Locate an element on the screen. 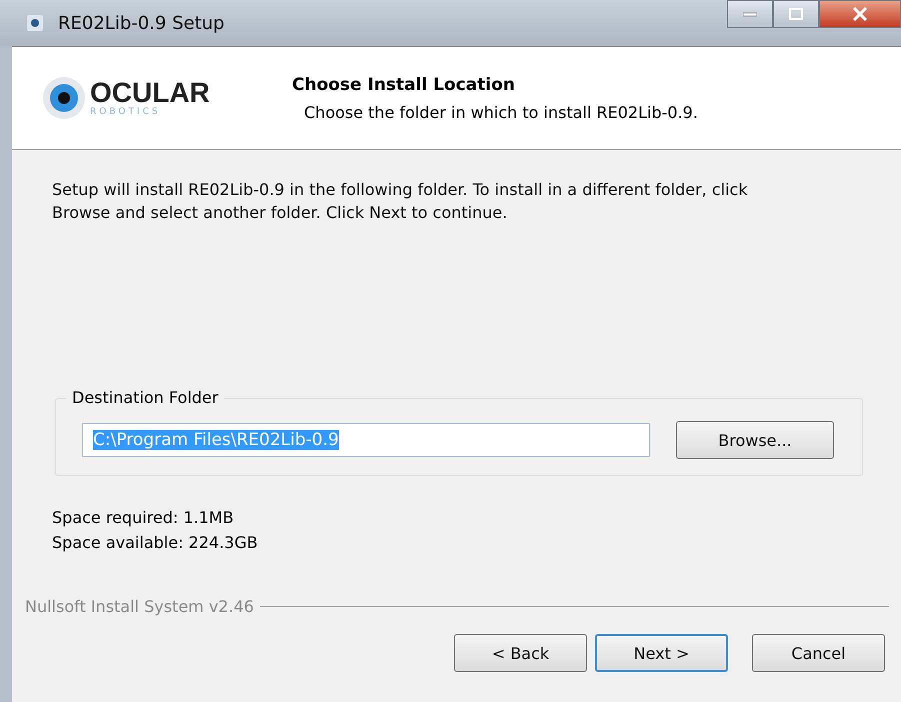 This screenshot has height=702, width=901. space-info-text: Space available: 224.3GB is located at coordinates (155, 542).